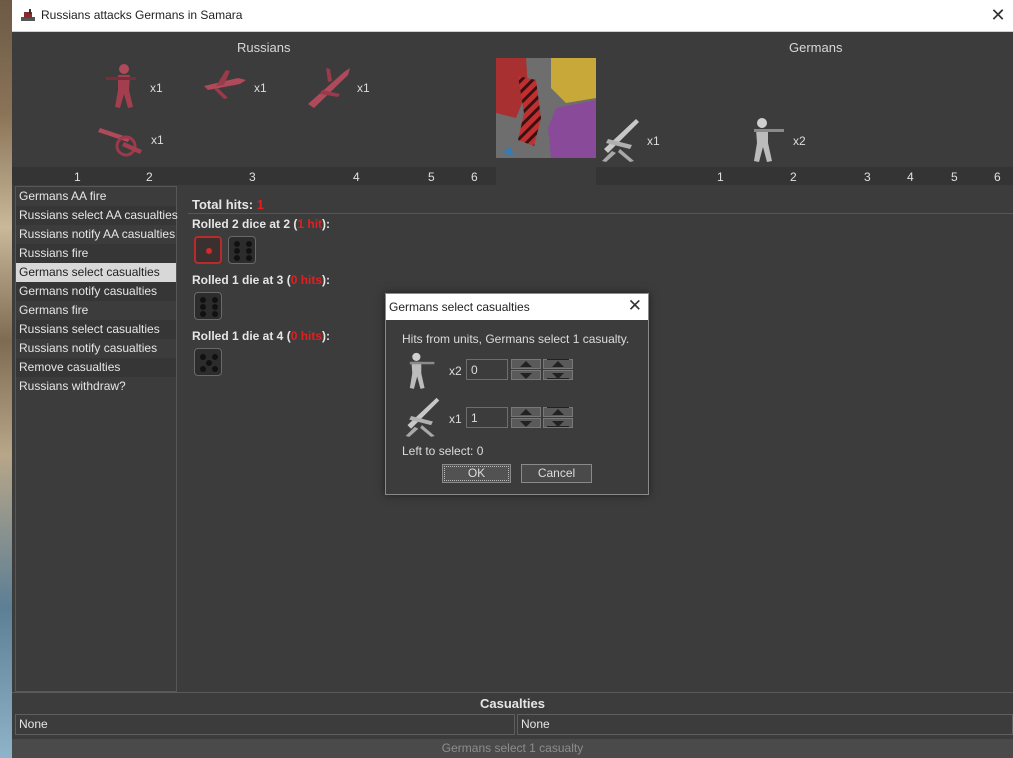 The height and width of the screenshot is (758, 1013). Describe the element at coordinates (96, 329) in the screenshot. I see `step-item: Russians select casualties` at that location.